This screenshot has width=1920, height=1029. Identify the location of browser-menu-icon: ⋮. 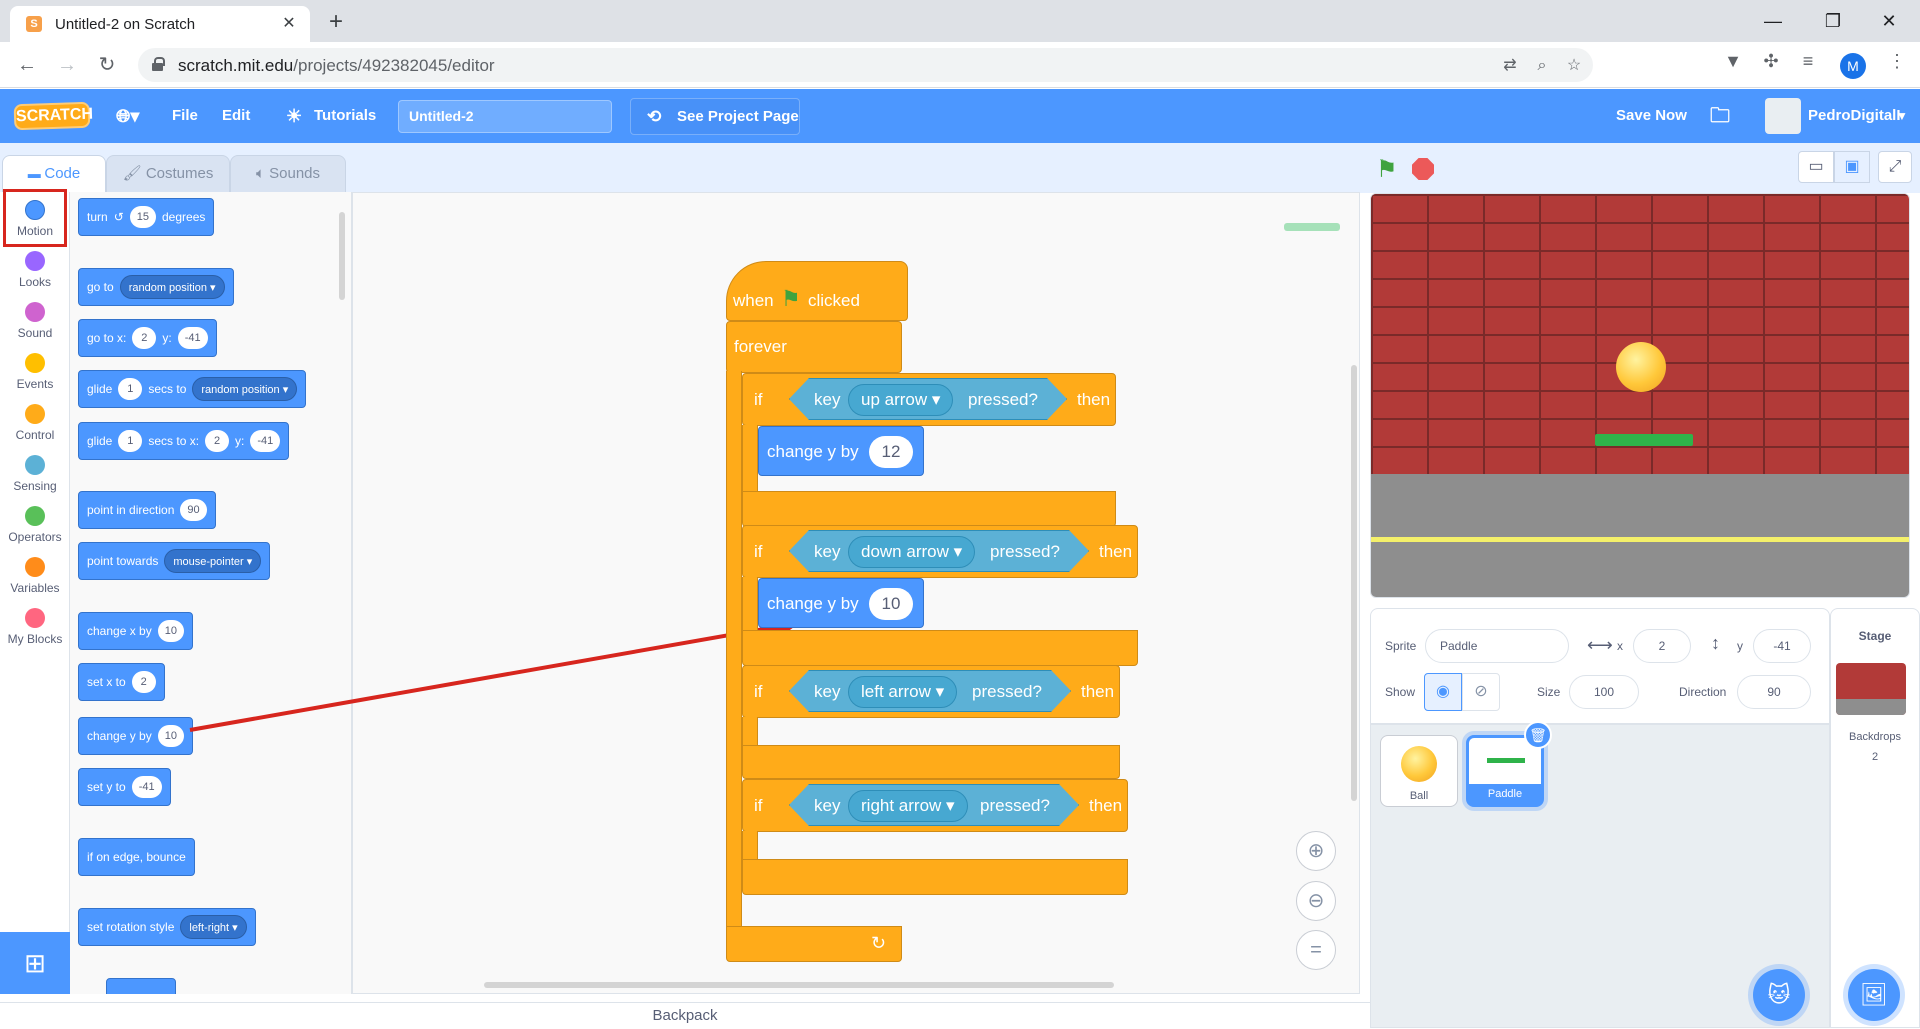
(1897, 61).